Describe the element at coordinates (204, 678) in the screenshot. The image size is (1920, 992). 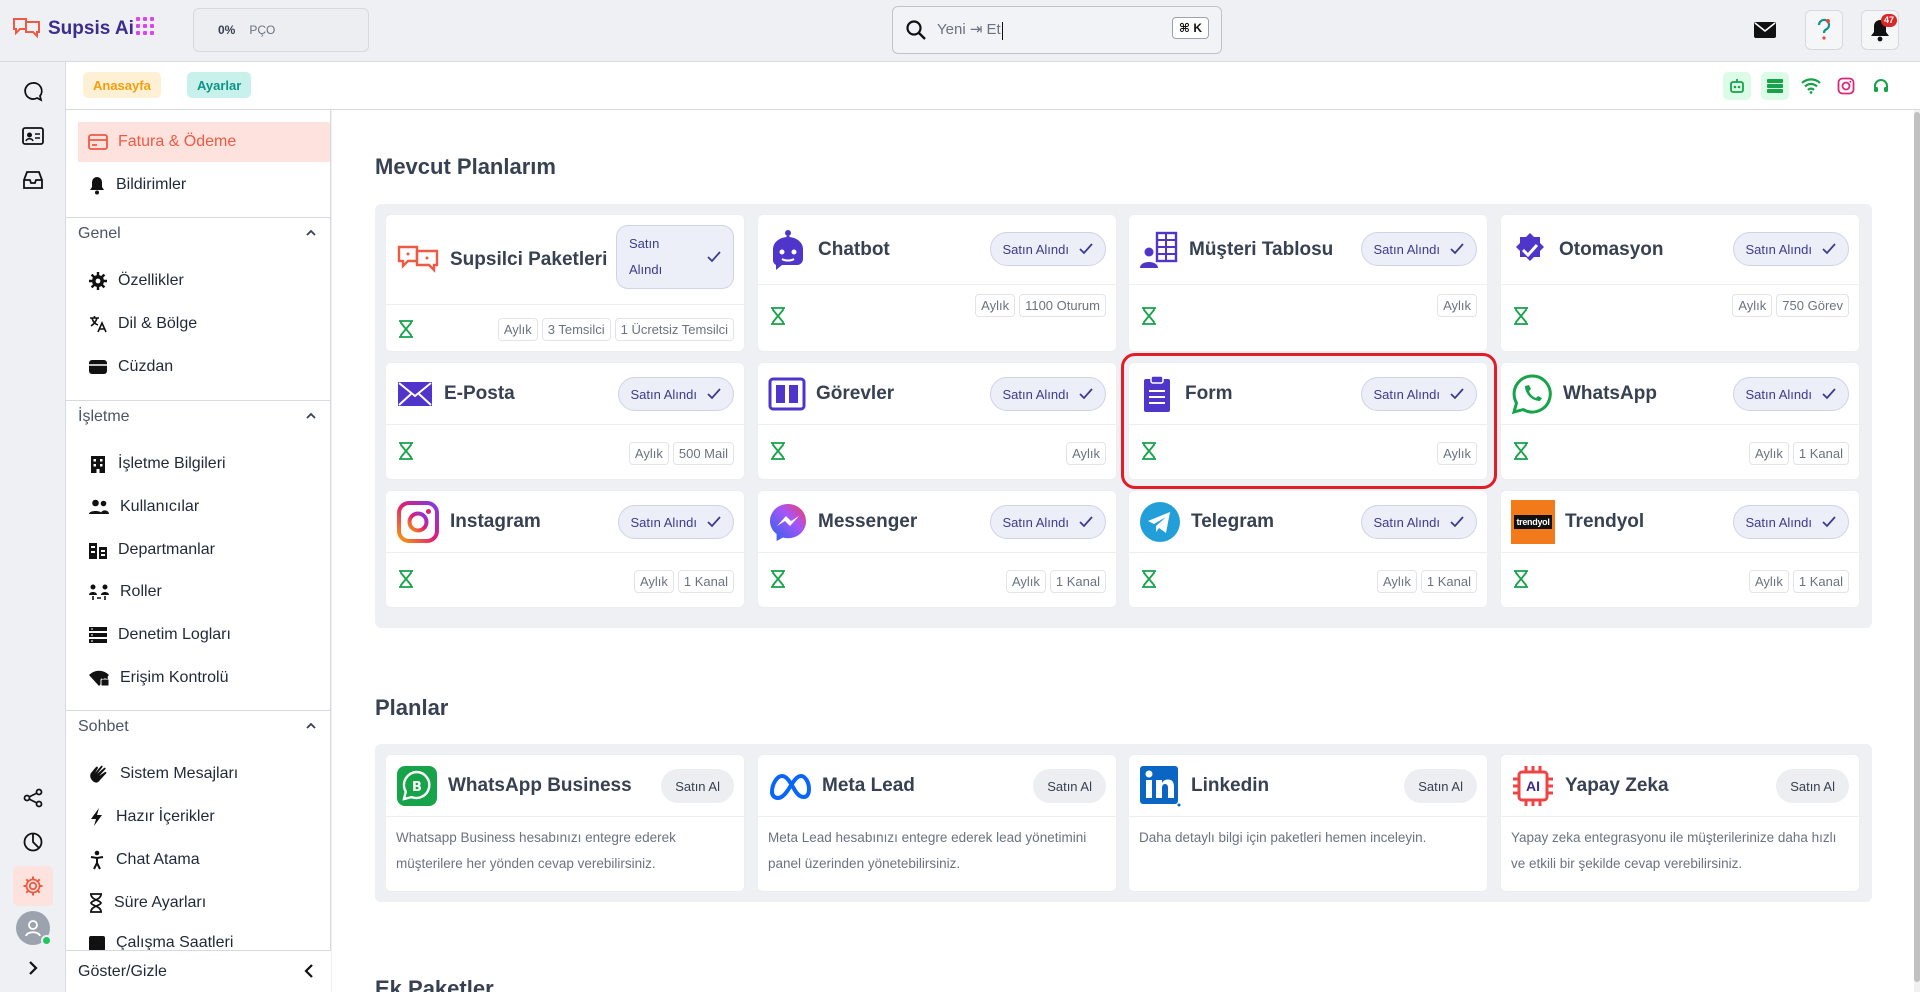
I see `sidebar-item-access-control: Erişim Kontrolü` at that location.